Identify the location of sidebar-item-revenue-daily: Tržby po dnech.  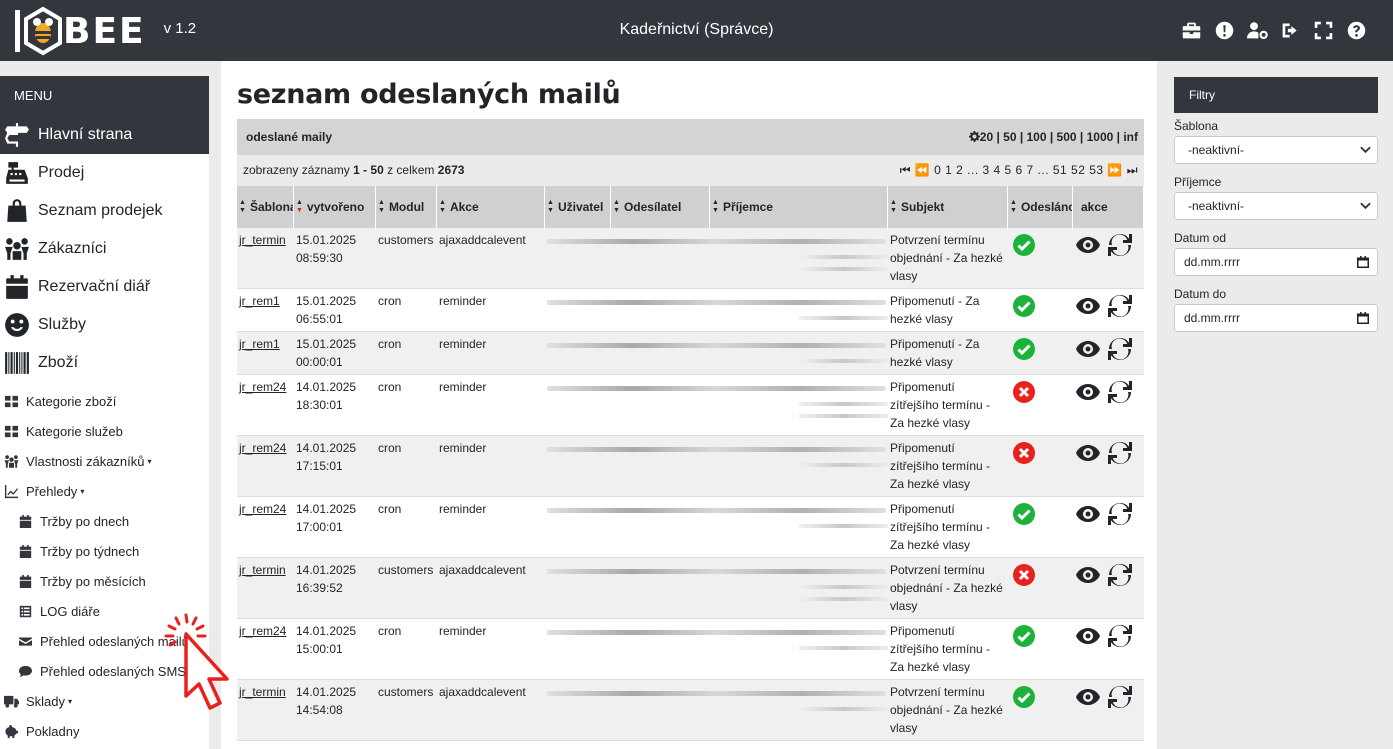
(104, 521).